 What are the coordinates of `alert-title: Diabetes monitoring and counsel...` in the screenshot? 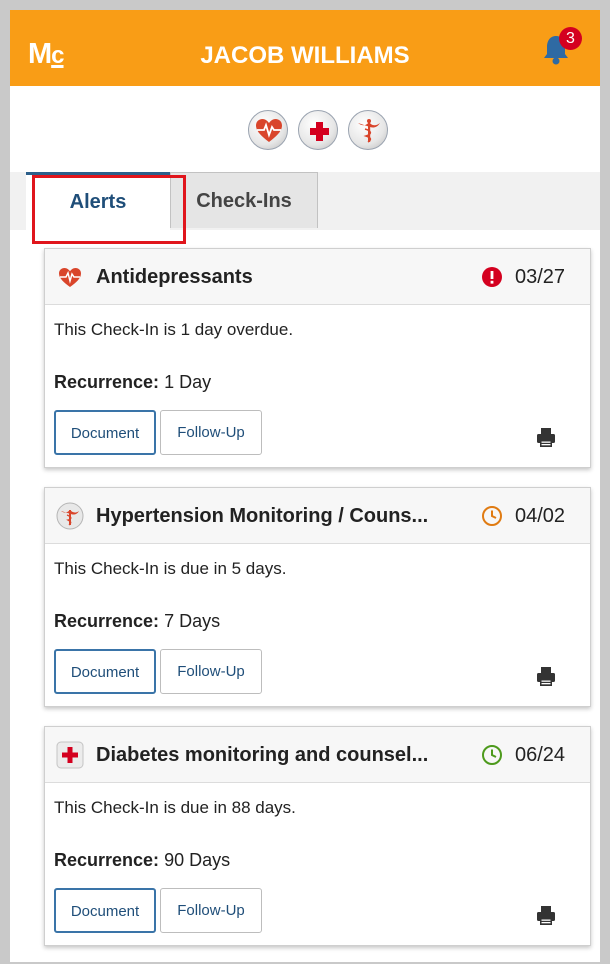 It's located at (262, 755).